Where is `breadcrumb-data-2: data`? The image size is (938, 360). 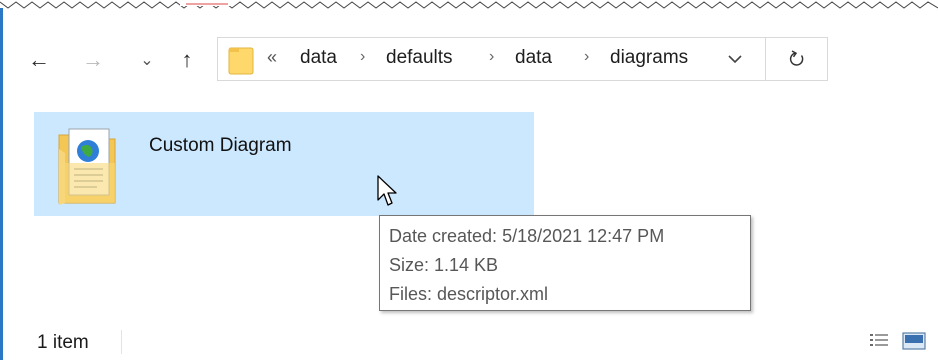
breadcrumb-data-2: data is located at coordinates (533, 58).